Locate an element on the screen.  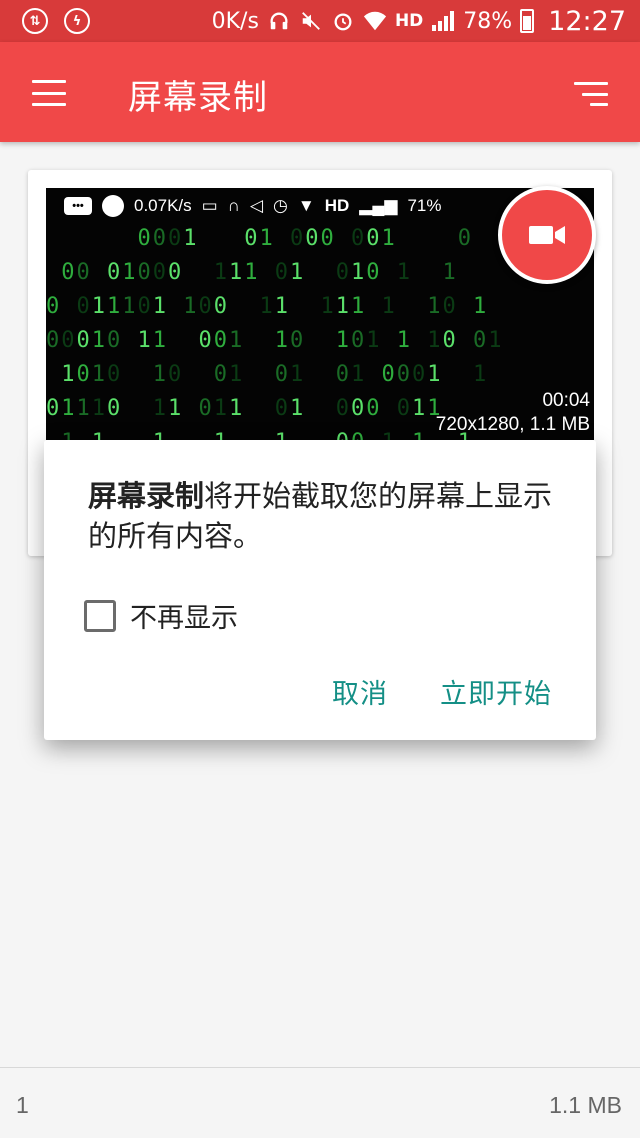
wifi-icon: ▼ is located at coordinates (306, 205).